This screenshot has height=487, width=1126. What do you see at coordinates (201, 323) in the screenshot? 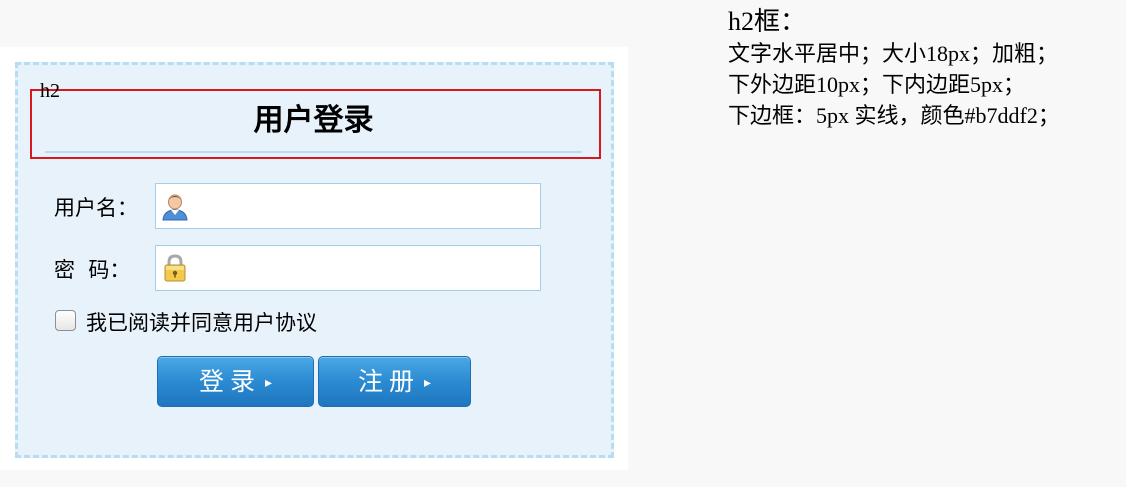
I see `agreement-label: 我已阅读并同意用户协议` at bounding box center [201, 323].